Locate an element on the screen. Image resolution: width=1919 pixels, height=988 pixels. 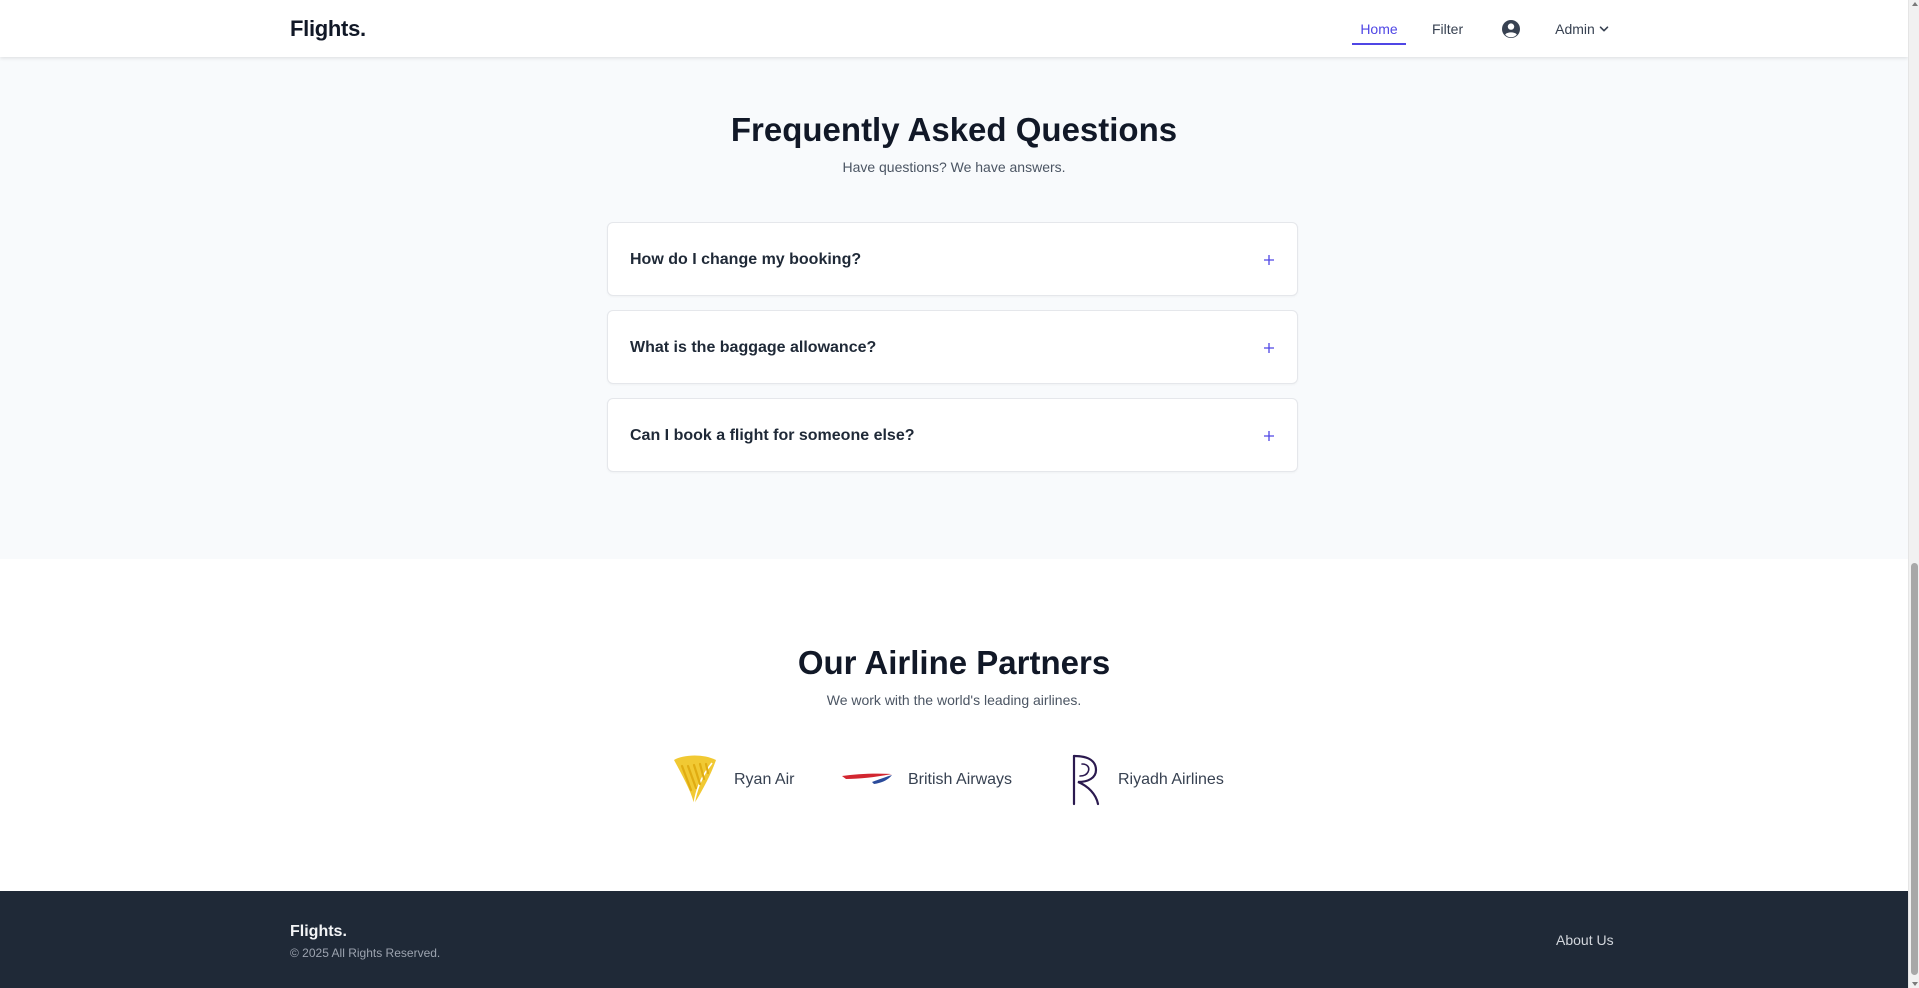
nav-links: Home Filter Admin is located at coordinates (1480, 28).